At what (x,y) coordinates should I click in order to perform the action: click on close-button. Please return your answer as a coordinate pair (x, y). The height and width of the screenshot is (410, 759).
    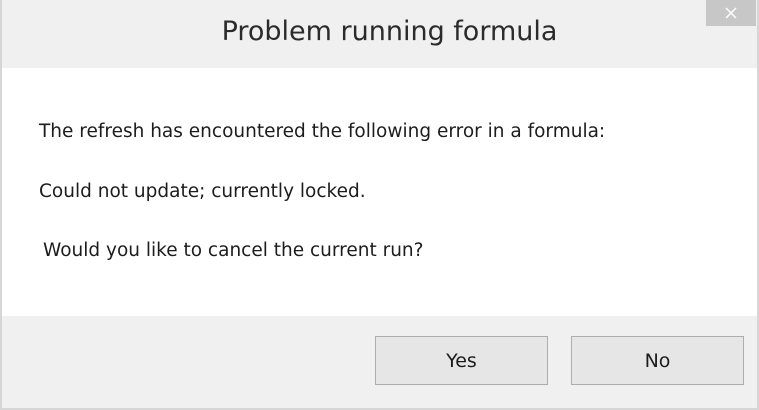
    Looking at the image, I should click on (731, 13).